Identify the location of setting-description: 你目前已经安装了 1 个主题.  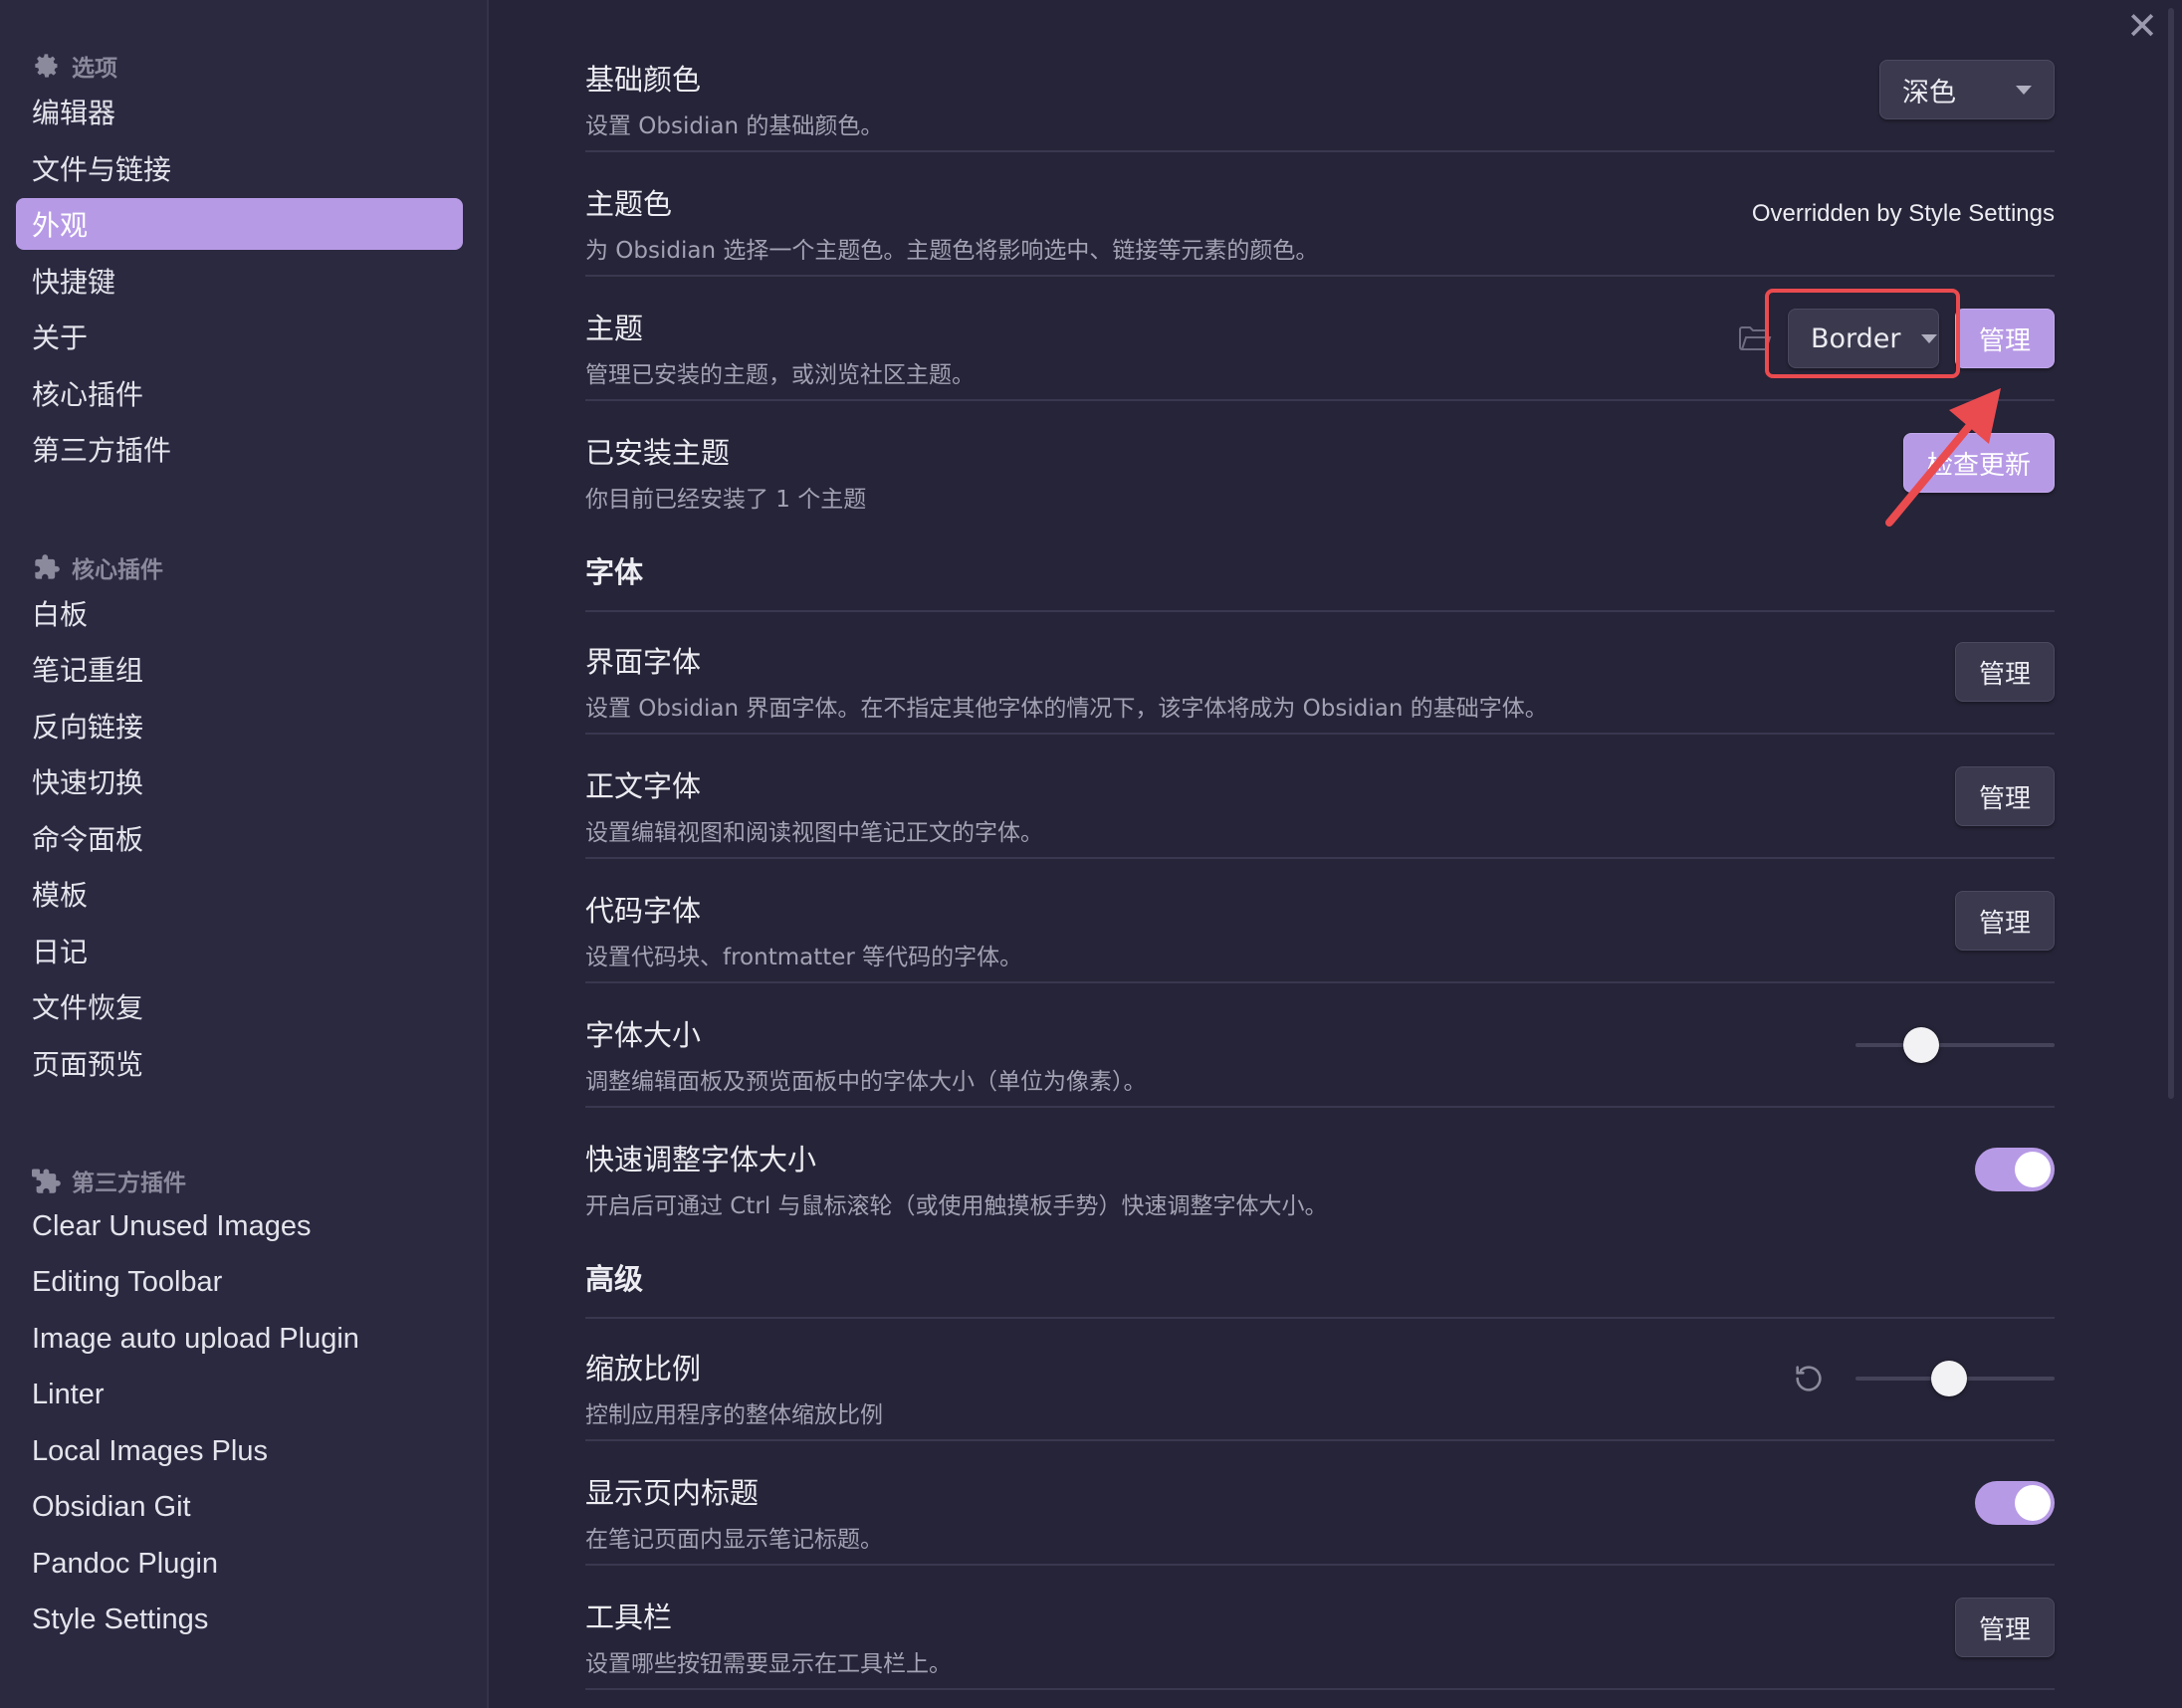
(726, 500).